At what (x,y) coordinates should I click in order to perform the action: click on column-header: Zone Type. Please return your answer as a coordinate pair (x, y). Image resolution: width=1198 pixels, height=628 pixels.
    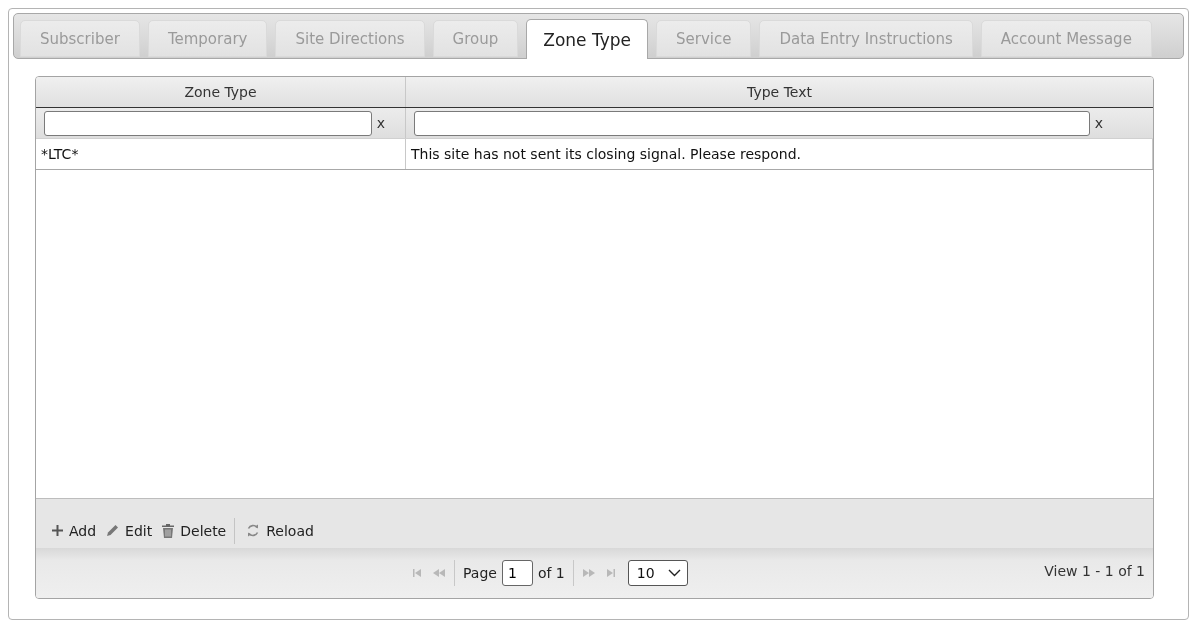
    Looking at the image, I should click on (221, 92).